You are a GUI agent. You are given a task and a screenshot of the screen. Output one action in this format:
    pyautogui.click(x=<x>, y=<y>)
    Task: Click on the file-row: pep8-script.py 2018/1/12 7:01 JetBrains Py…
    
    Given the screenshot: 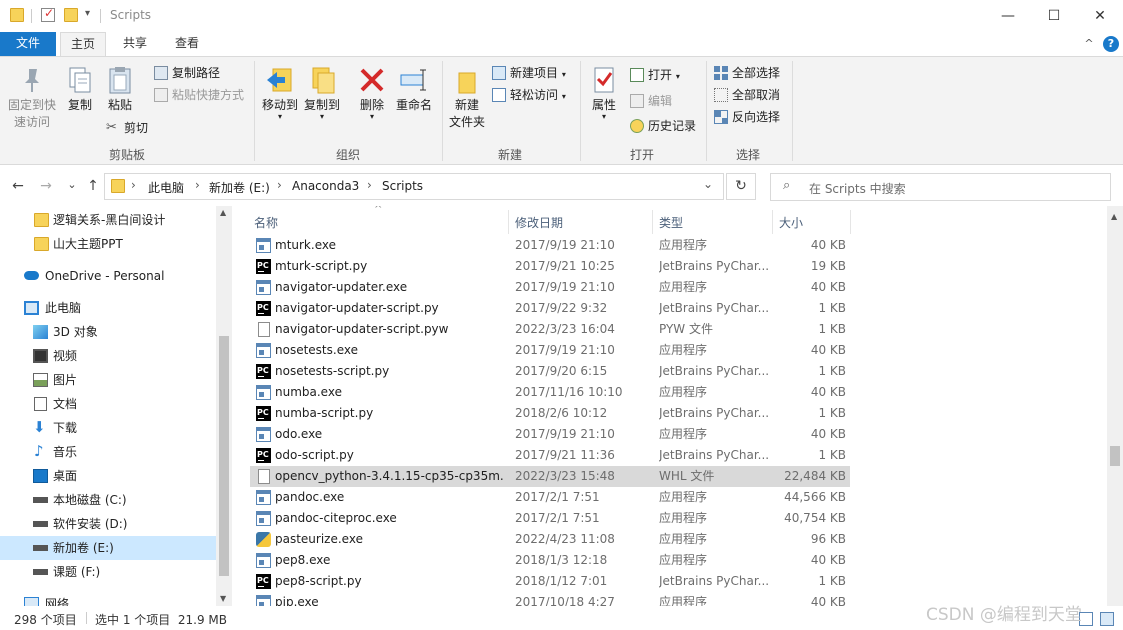 What is the action you would take?
    pyautogui.click(x=550, y=581)
    